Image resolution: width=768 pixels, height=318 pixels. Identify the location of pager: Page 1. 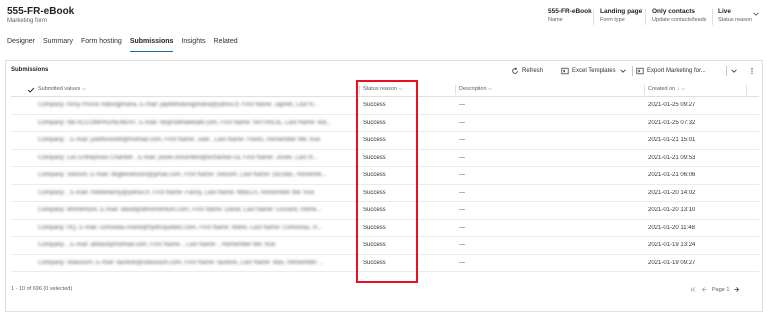
(715, 289).